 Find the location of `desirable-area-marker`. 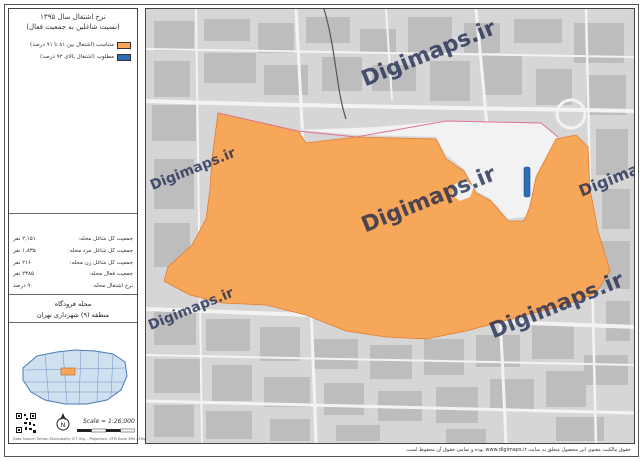

desirable-area-marker is located at coordinates (527, 182).